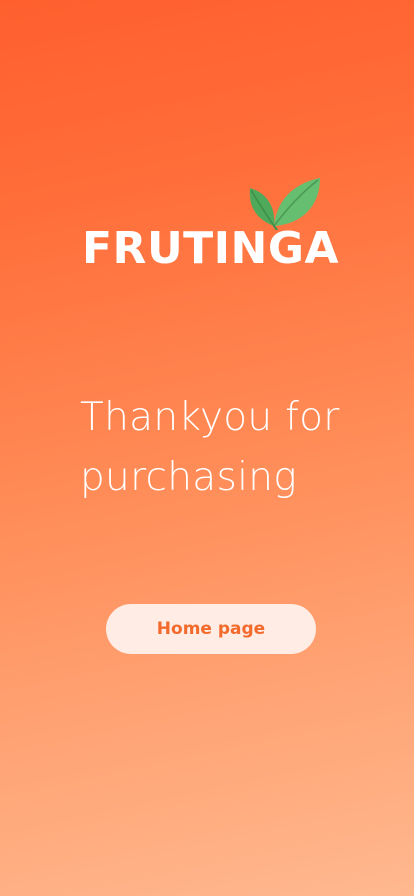  Describe the element at coordinates (188, 477) in the screenshot. I see `thank-you-line-2: purchasing` at that location.